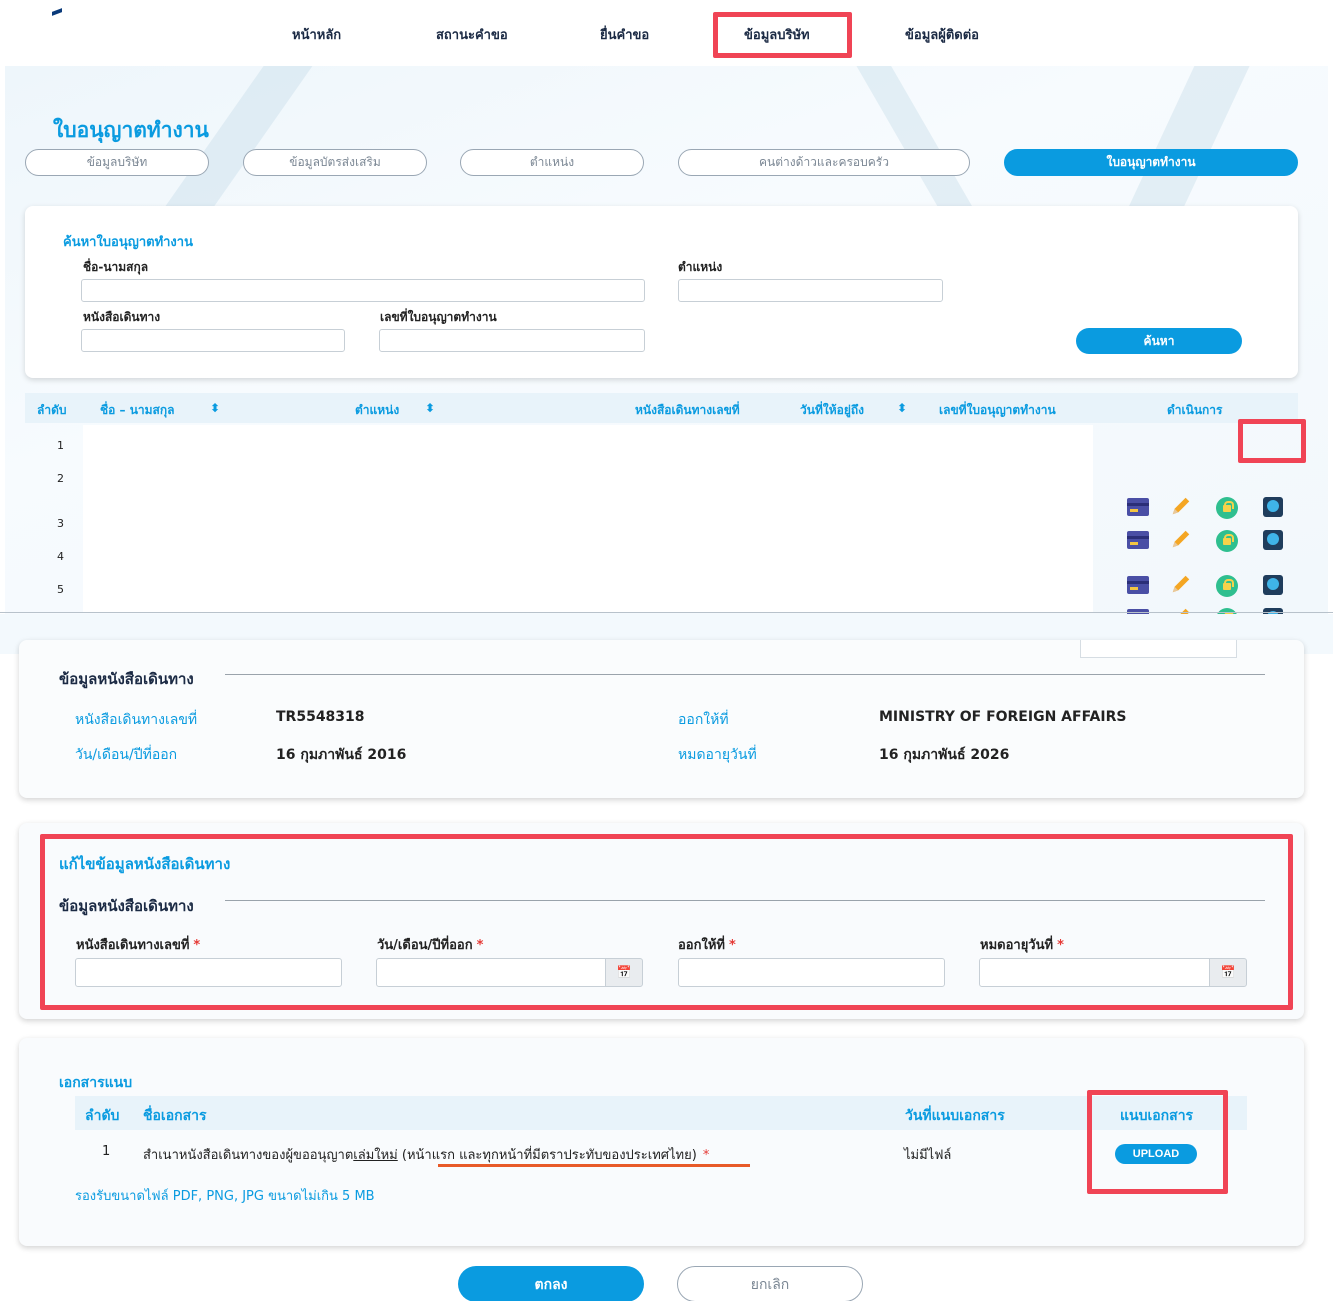 Image resolution: width=1333 pixels, height=1301 pixels. What do you see at coordinates (60, 589) in the screenshot?
I see `row-number: 5` at bounding box center [60, 589].